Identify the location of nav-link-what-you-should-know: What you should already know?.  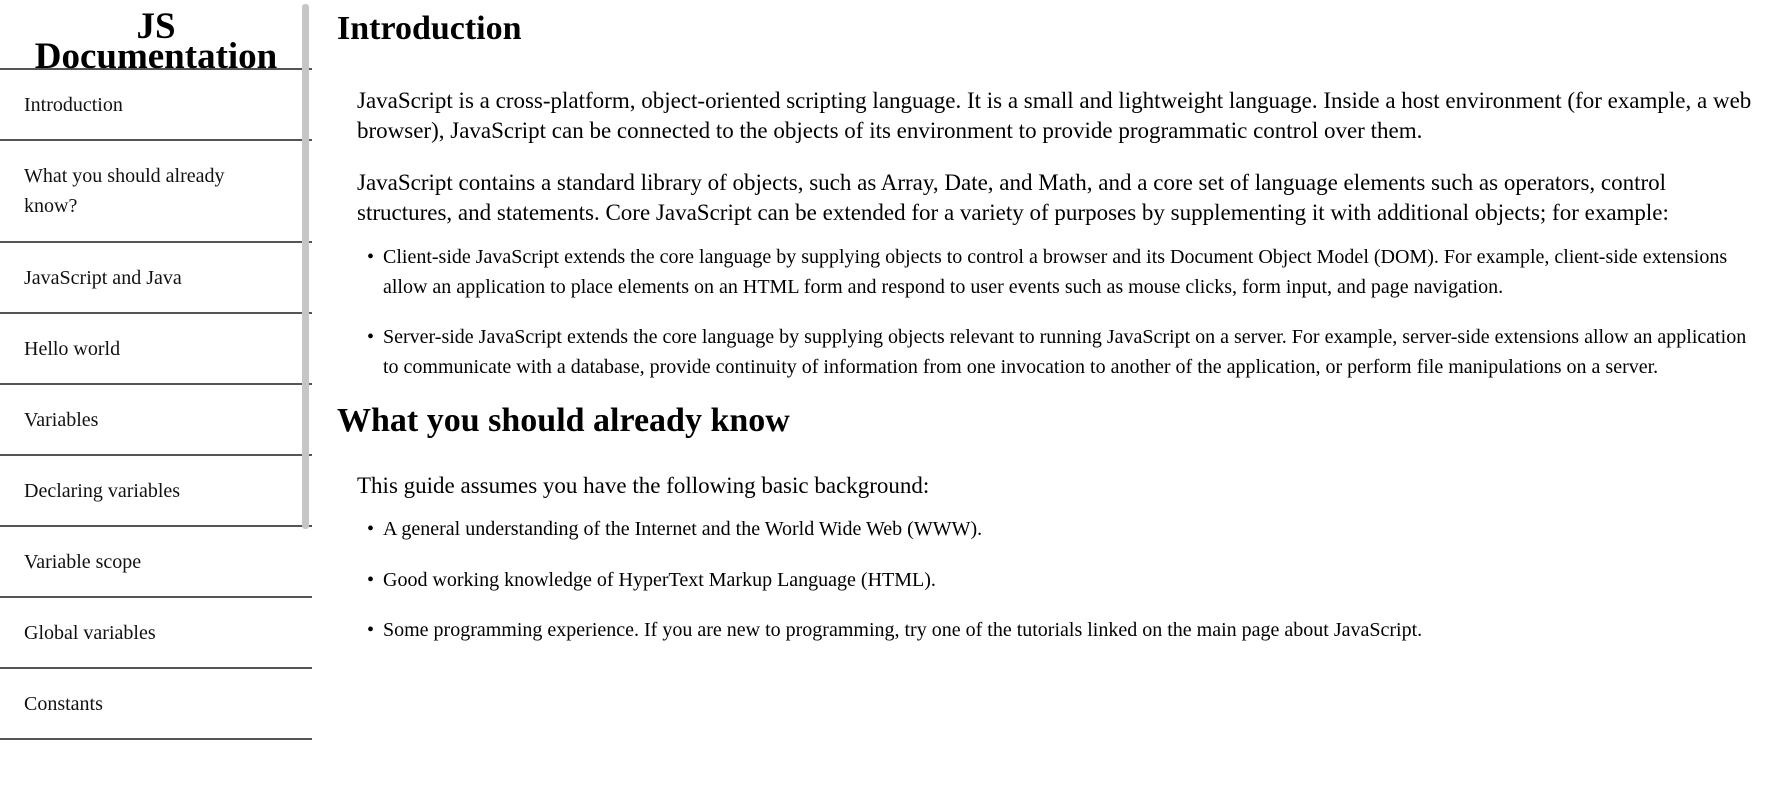
(156, 192).